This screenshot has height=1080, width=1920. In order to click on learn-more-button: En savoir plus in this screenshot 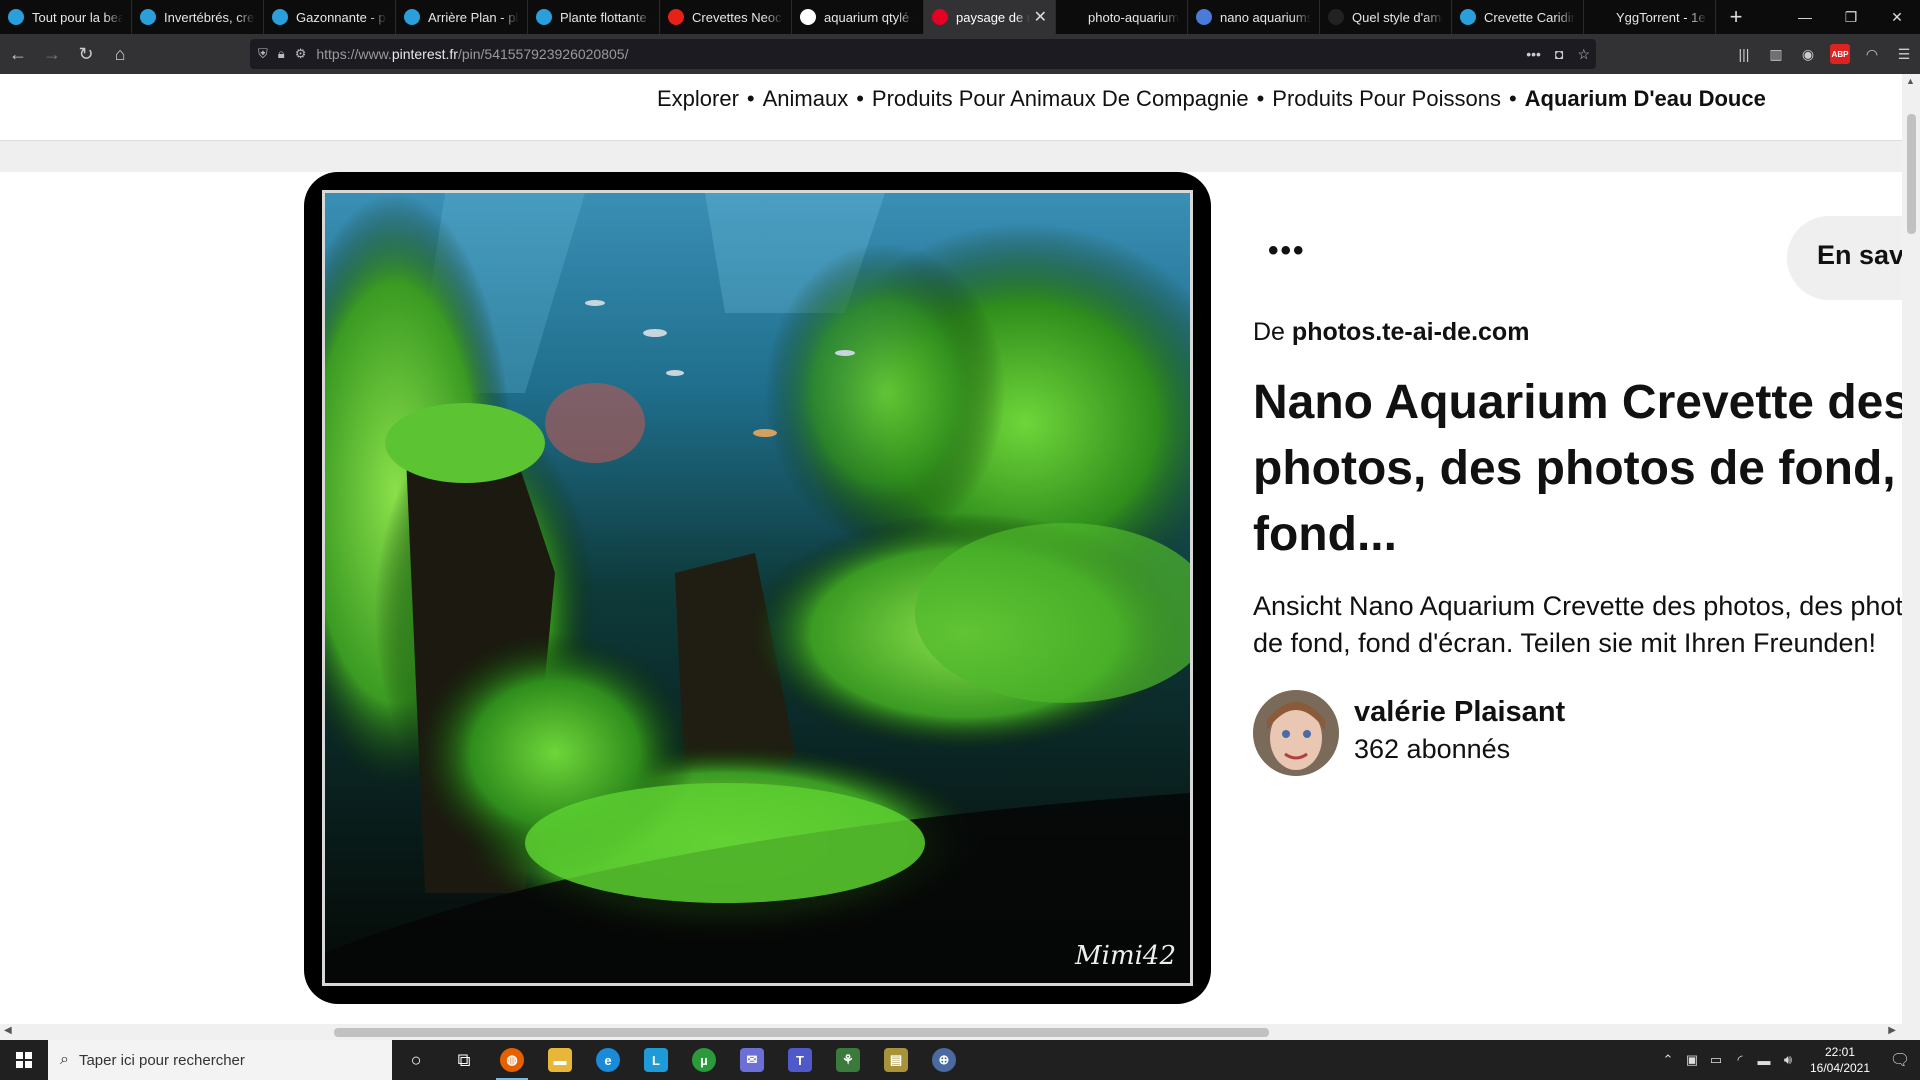, I will do `click(1844, 258)`.